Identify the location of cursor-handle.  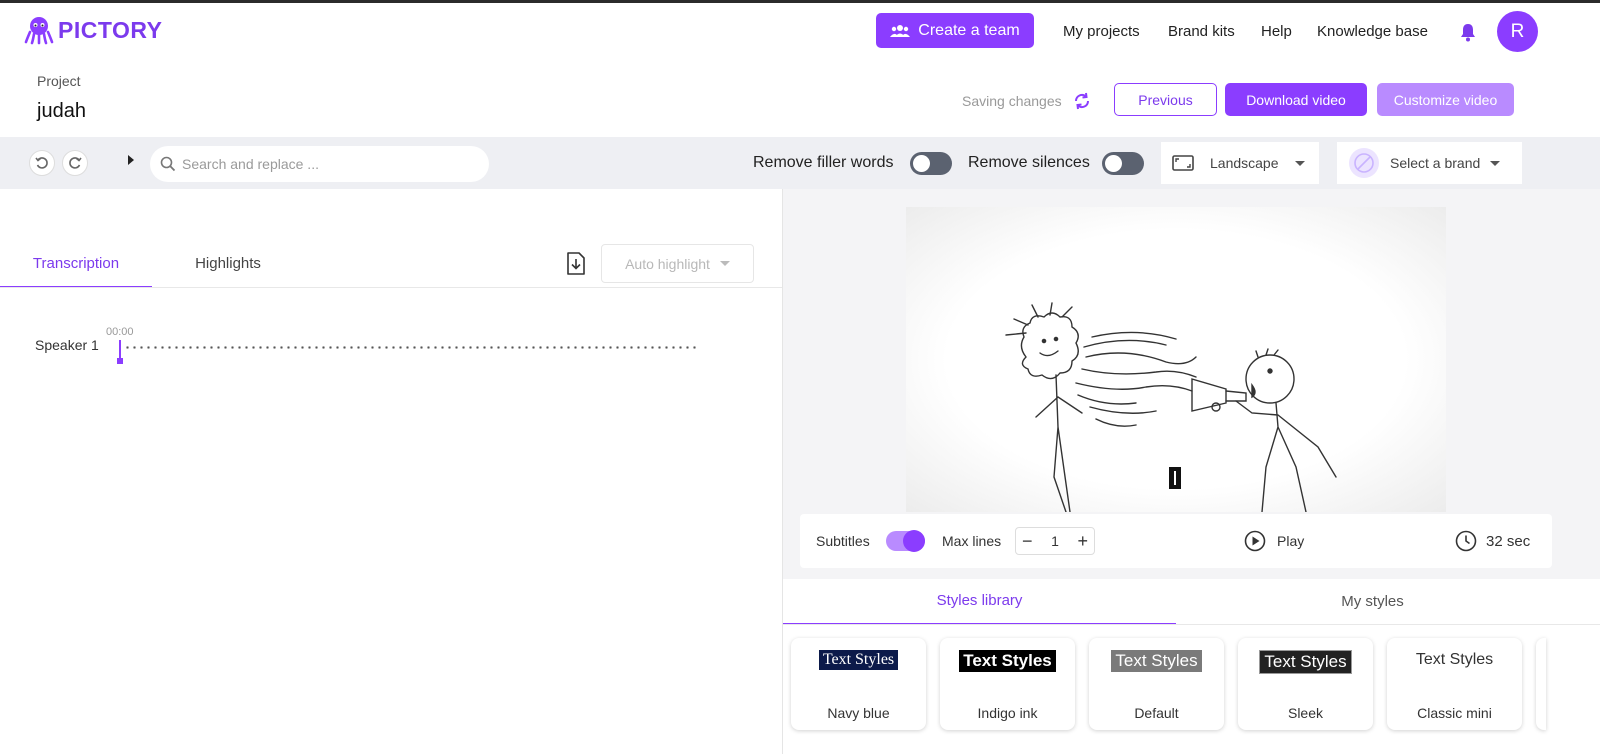
(120, 361).